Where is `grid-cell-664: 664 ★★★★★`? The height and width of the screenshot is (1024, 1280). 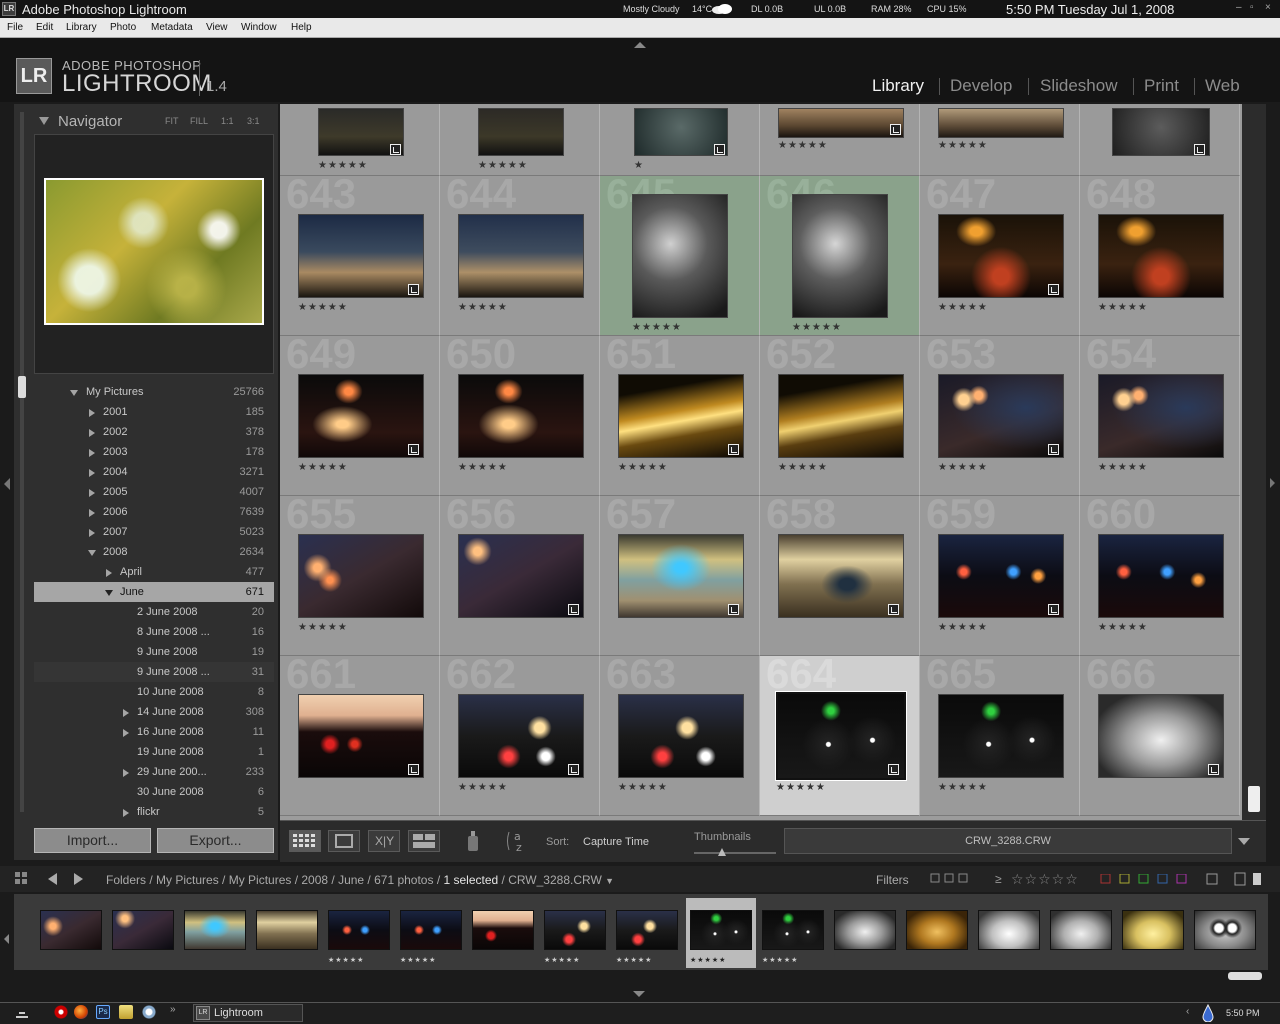 grid-cell-664: 664 ★★★★★ is located at coordinates (840, 733).